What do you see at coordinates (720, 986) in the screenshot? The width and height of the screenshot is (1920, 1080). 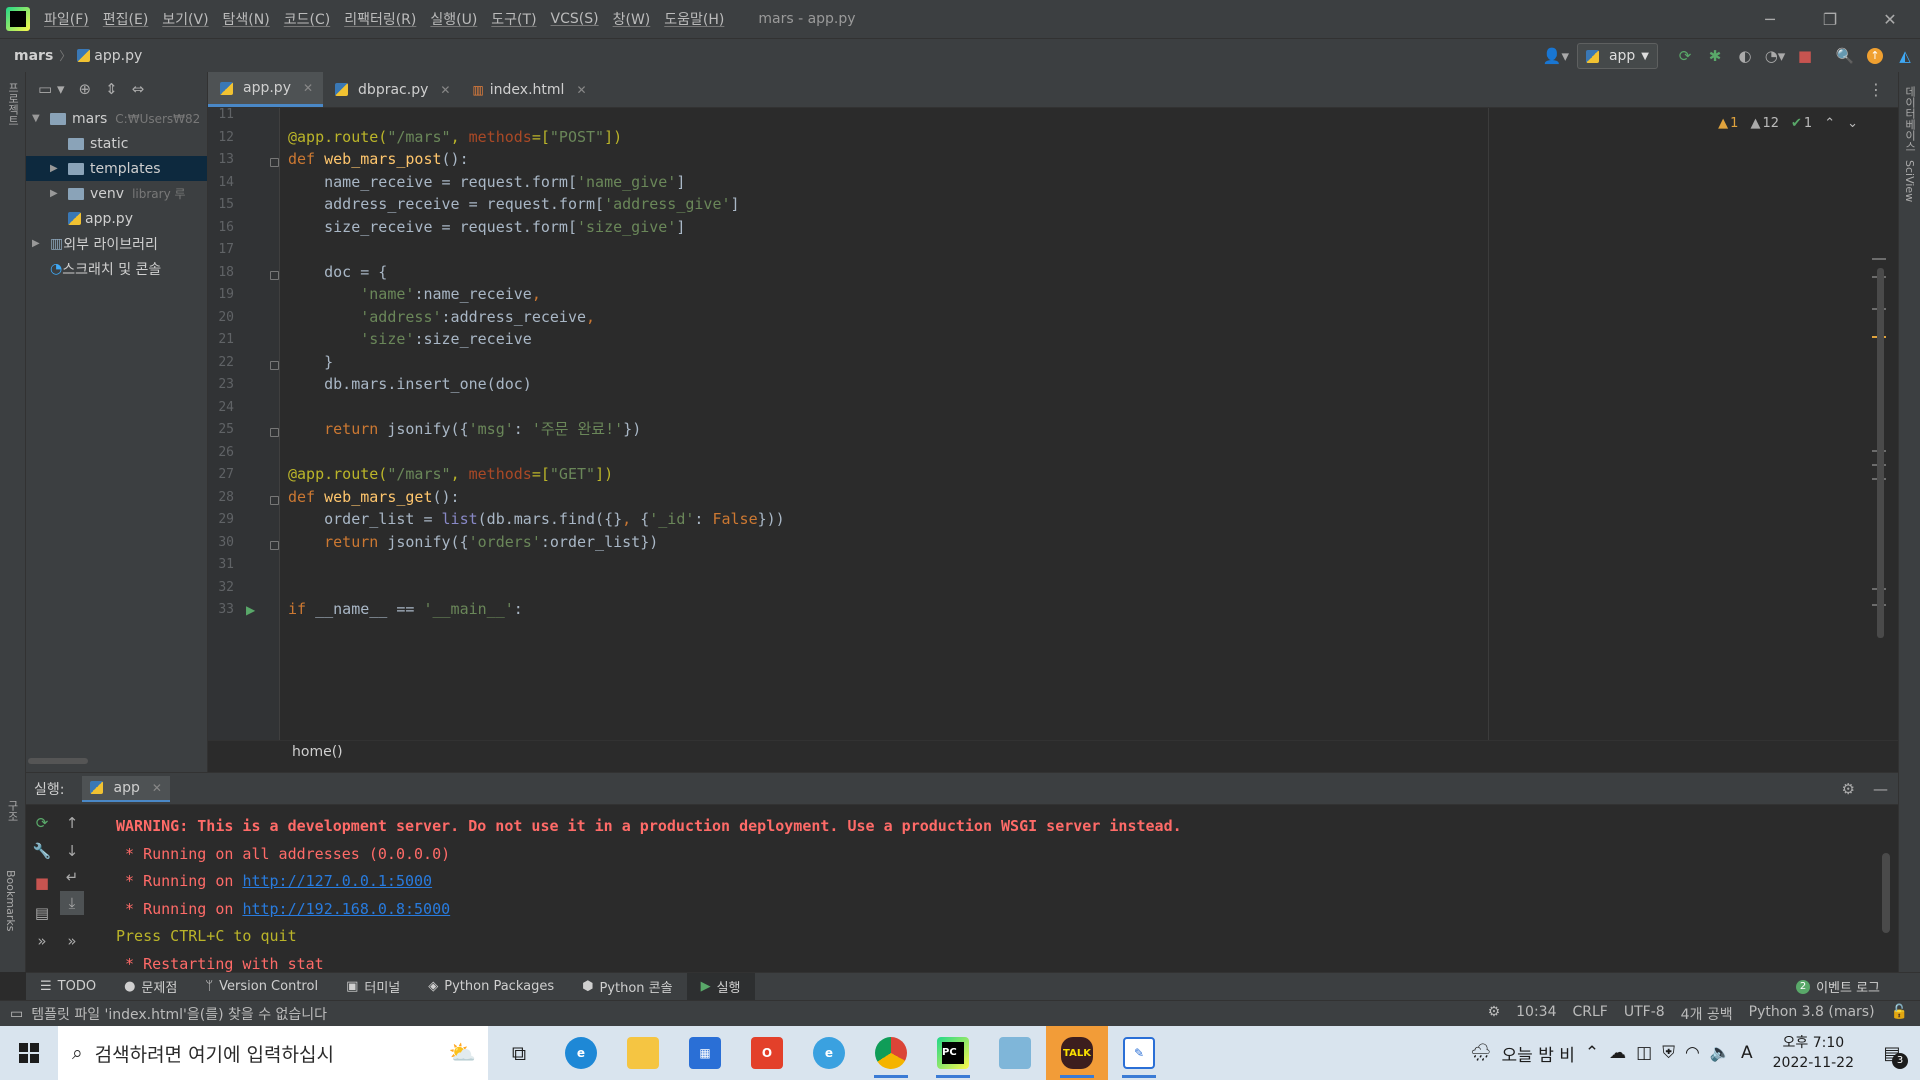 I see `tool-run: ▶ 실행` at bounding box center [720, 986].